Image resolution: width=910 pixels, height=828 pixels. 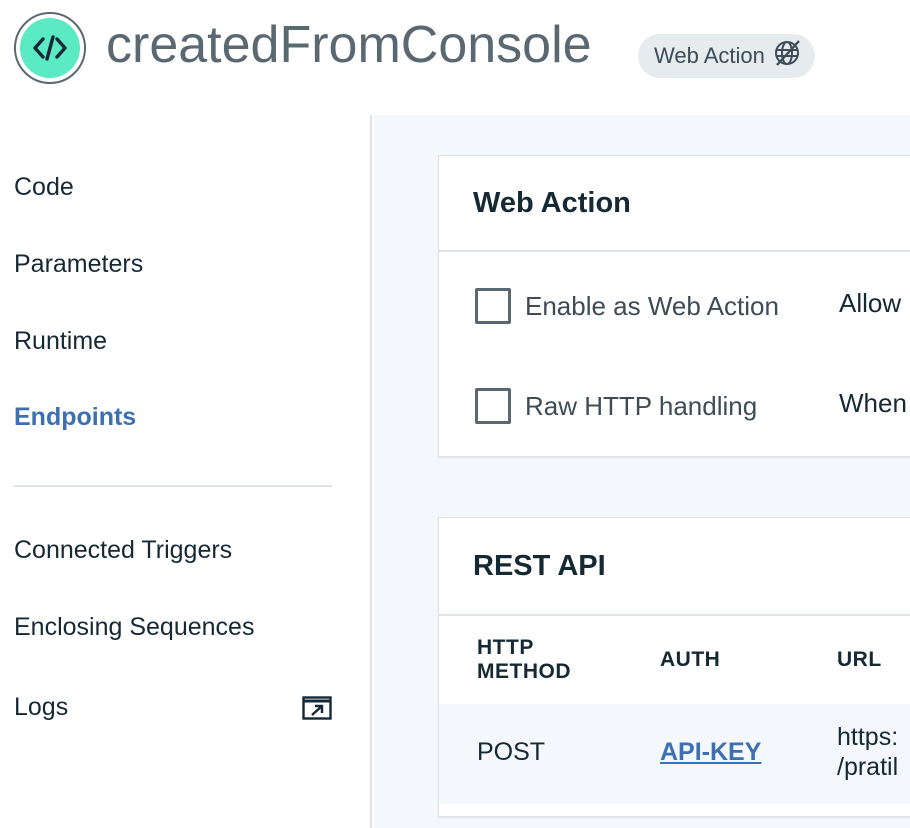 I want to click on sidebar-item-logs: Logs, so click(x=41, y=707).